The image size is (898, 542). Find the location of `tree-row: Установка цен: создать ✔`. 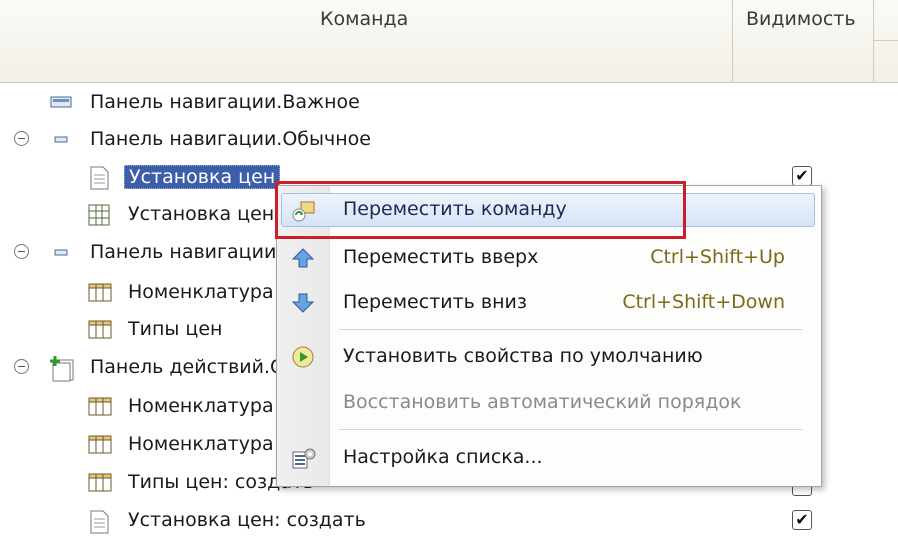

tree-row: Установка цен: создать ✔ is located at coordinates (449, 521).